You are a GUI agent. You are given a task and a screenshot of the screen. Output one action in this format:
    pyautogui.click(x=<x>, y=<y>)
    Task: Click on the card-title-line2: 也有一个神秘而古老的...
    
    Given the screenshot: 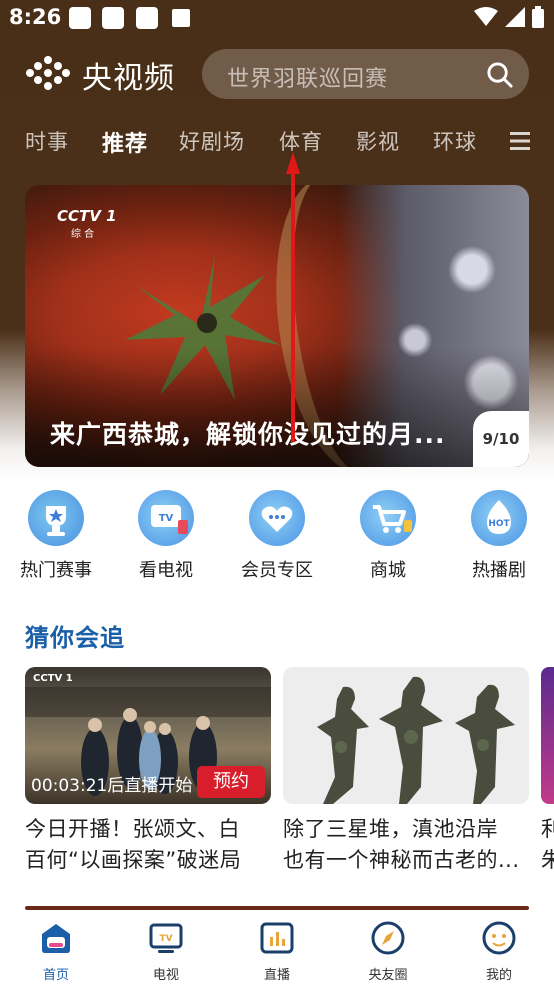 What is the action you would take?
    pyautogui.click(x=401, y=860)
    